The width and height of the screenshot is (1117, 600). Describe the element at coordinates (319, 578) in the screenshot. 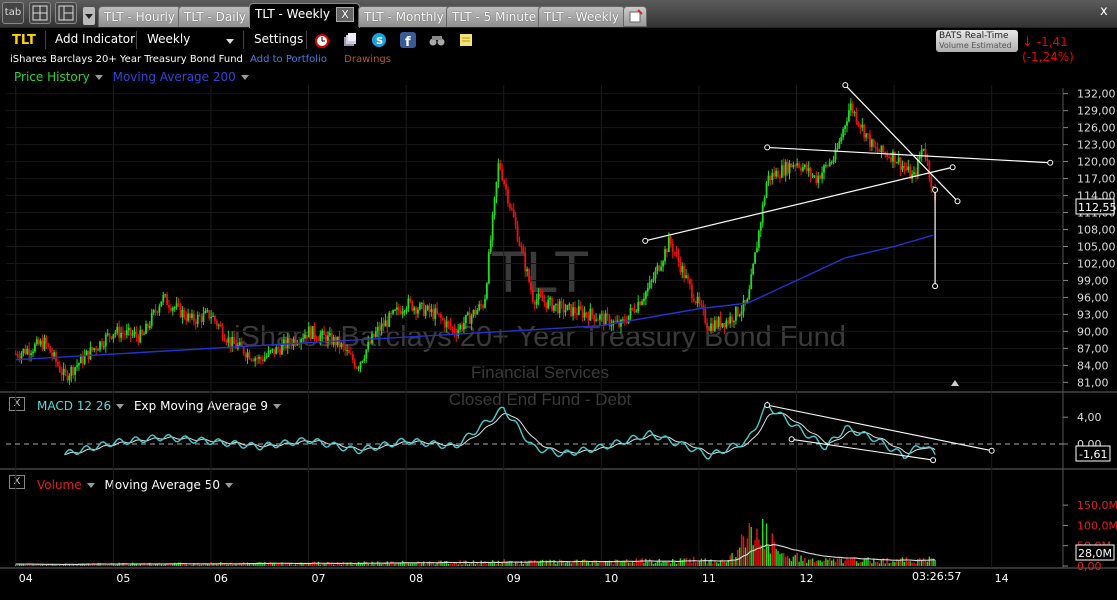

I see `x-tick-label: 07` at that location.